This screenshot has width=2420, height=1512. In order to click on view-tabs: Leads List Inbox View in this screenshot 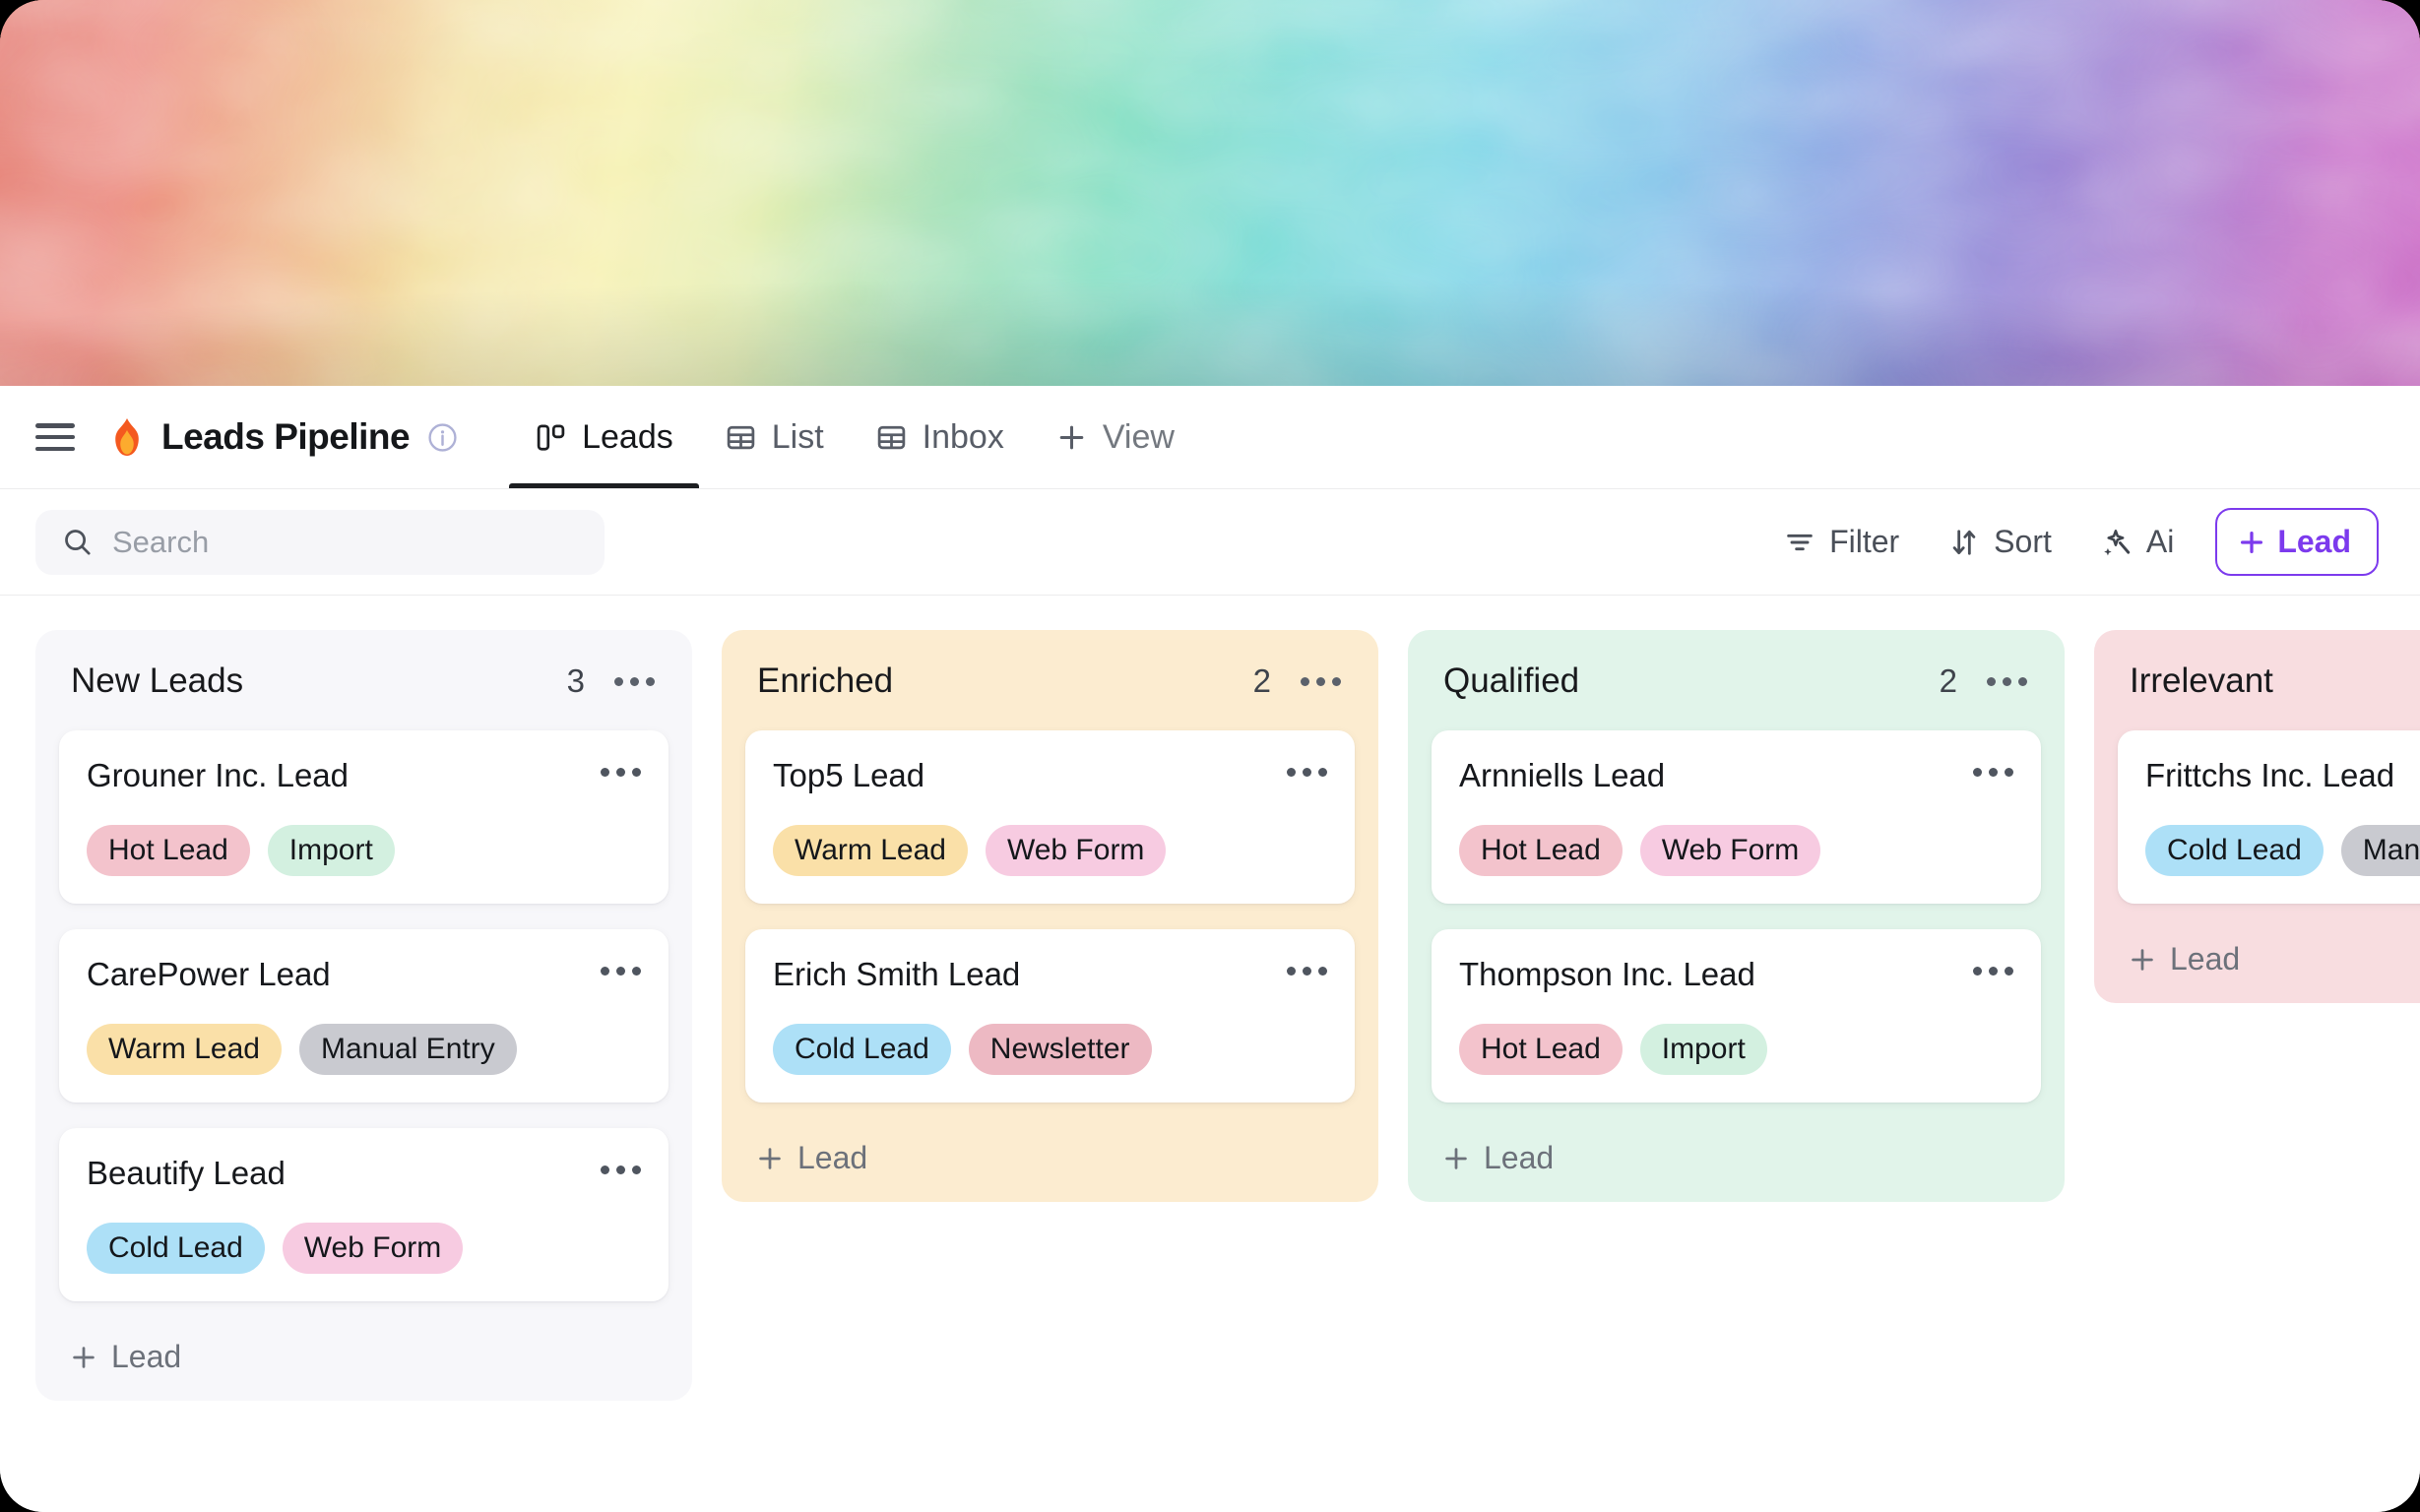, I will do `click(854, 437)`.